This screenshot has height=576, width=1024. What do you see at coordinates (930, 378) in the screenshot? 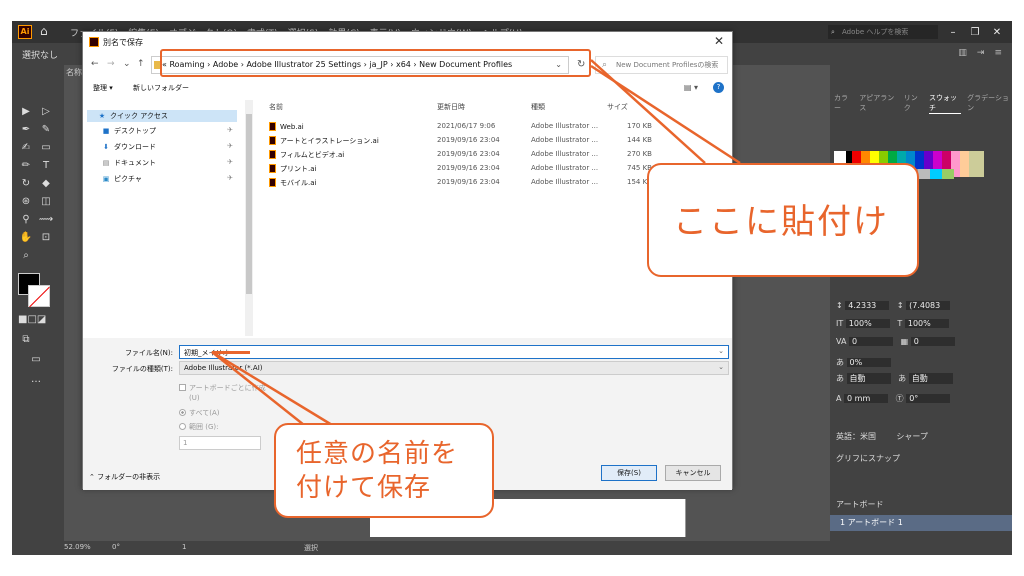
I see `aki-right-field: 自動` at bounding box center [930, 378].